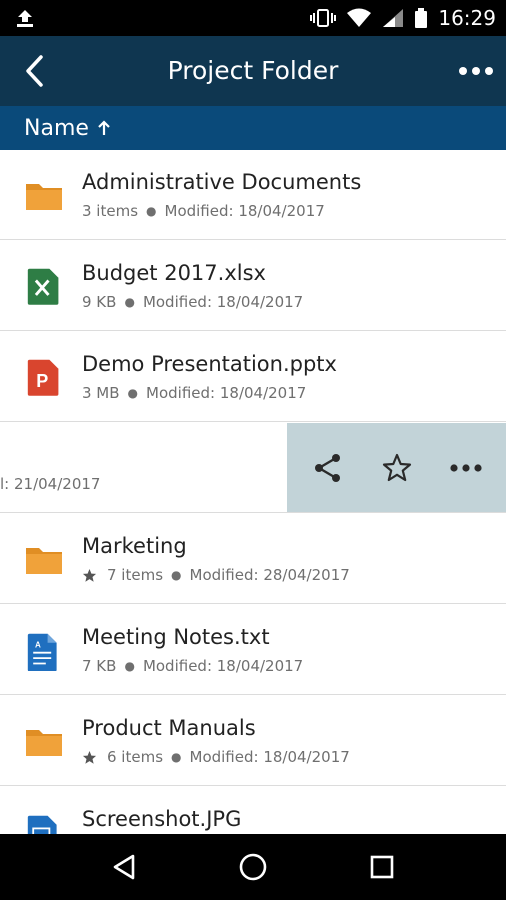 This screenshot has height=900, width=506. Describe the element at coordinates (99, 302) in the screenshot. I see `file-size: 9 KB` at that location.